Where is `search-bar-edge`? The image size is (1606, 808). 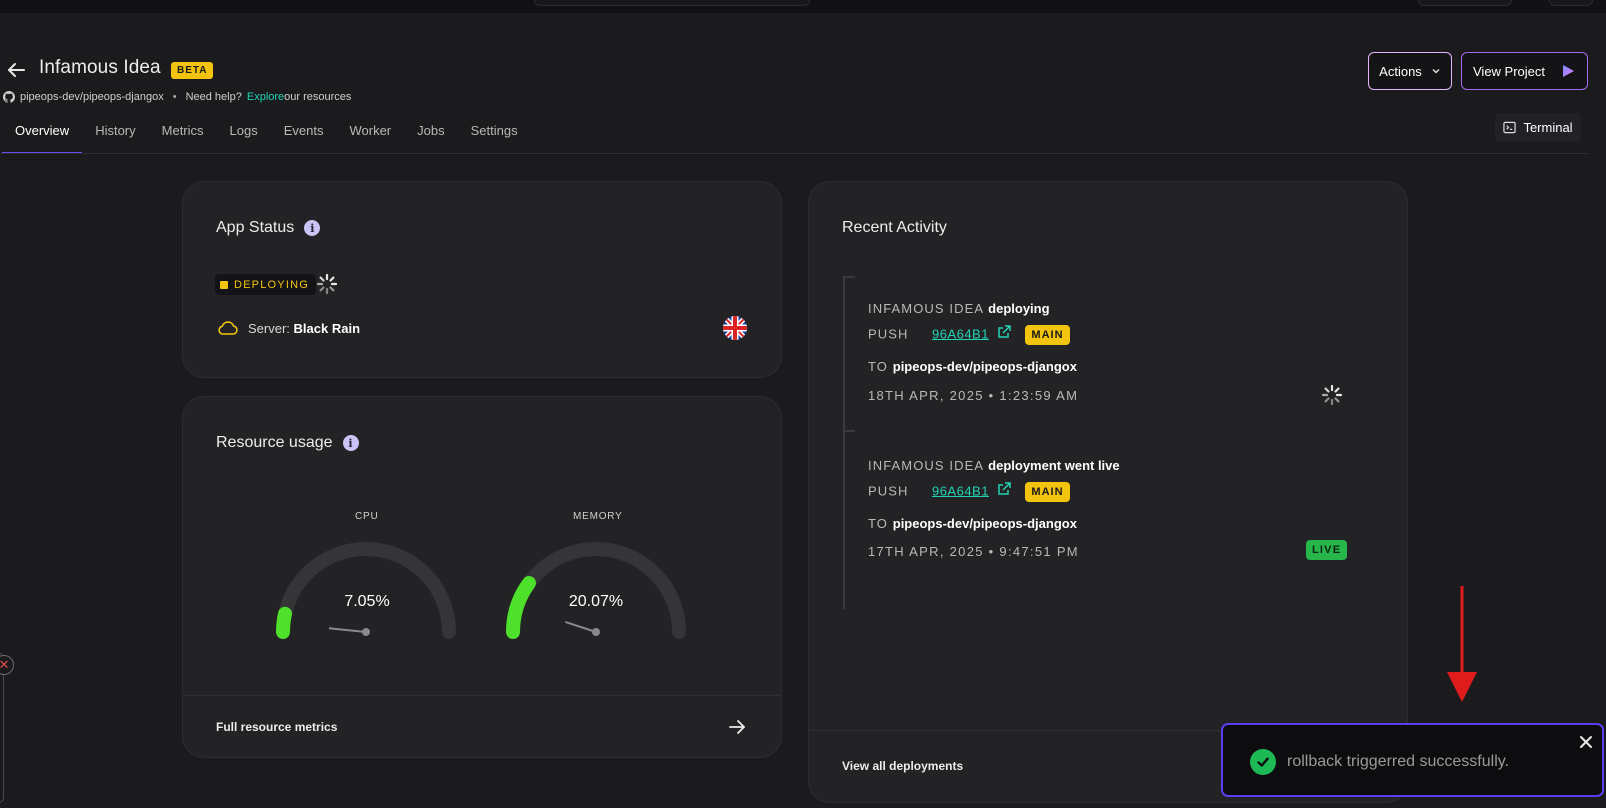 search-bar-edge is located at coordinates (672, 3).